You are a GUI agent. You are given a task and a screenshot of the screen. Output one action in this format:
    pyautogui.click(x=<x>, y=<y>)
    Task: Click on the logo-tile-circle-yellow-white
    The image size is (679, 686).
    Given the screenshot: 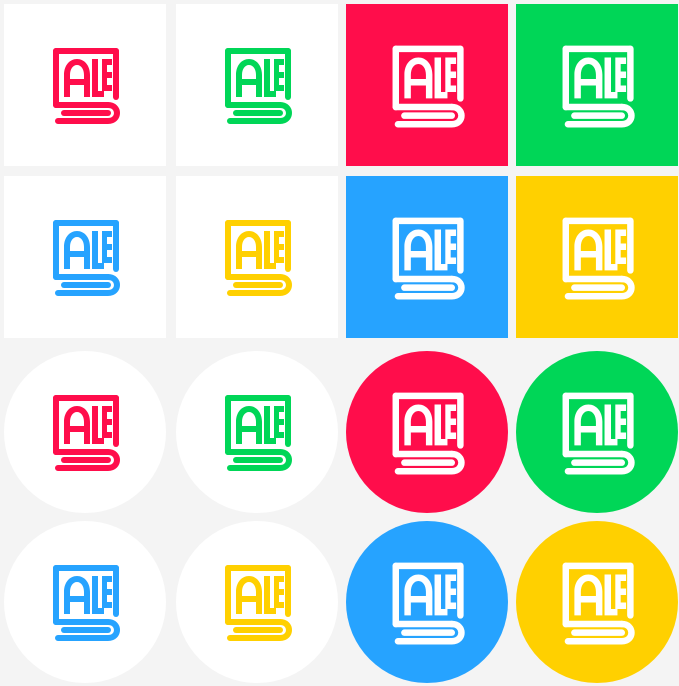 What is the action you would take?
    pyautogui.click(x=597, y=602)
    